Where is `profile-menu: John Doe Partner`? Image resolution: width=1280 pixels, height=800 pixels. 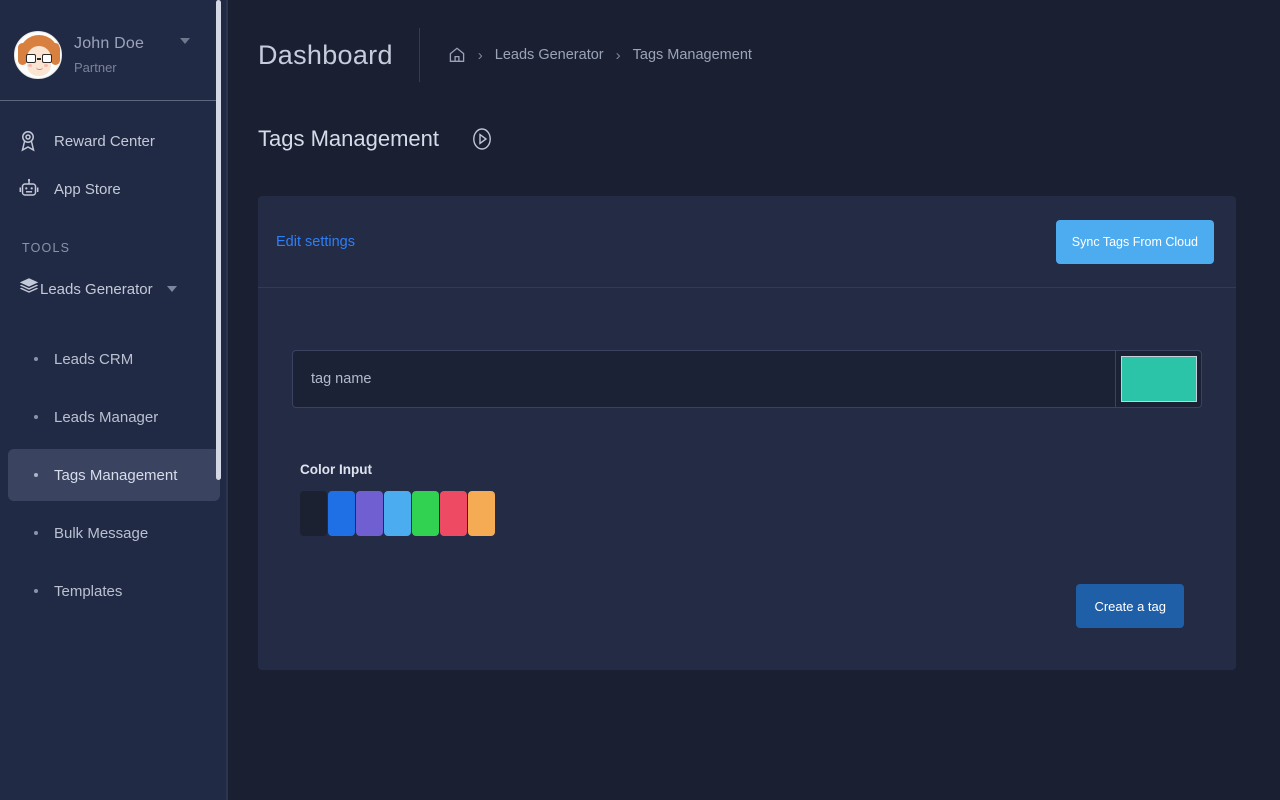 profile-menu: John Doe Partner is located at coordinates (114, 48).